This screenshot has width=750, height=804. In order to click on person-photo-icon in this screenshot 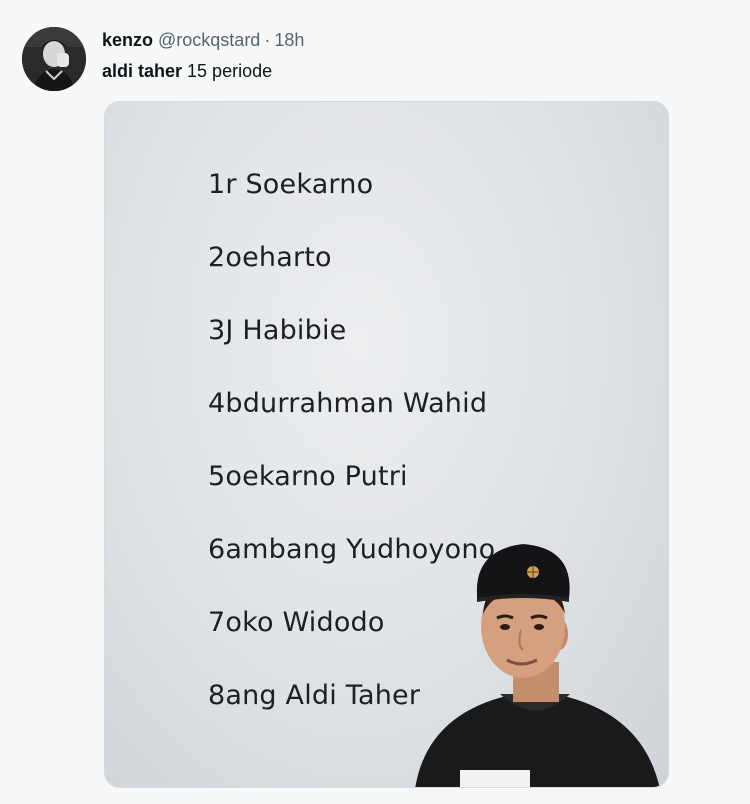, I will do `click(537, 665)`.